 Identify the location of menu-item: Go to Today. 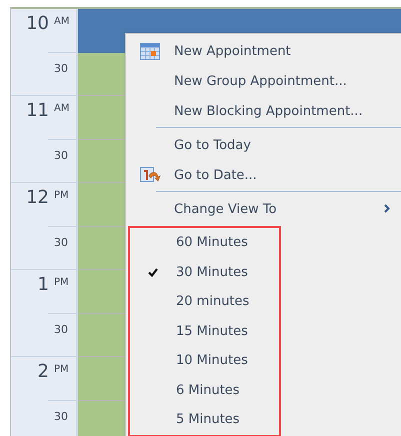
(212, 145).